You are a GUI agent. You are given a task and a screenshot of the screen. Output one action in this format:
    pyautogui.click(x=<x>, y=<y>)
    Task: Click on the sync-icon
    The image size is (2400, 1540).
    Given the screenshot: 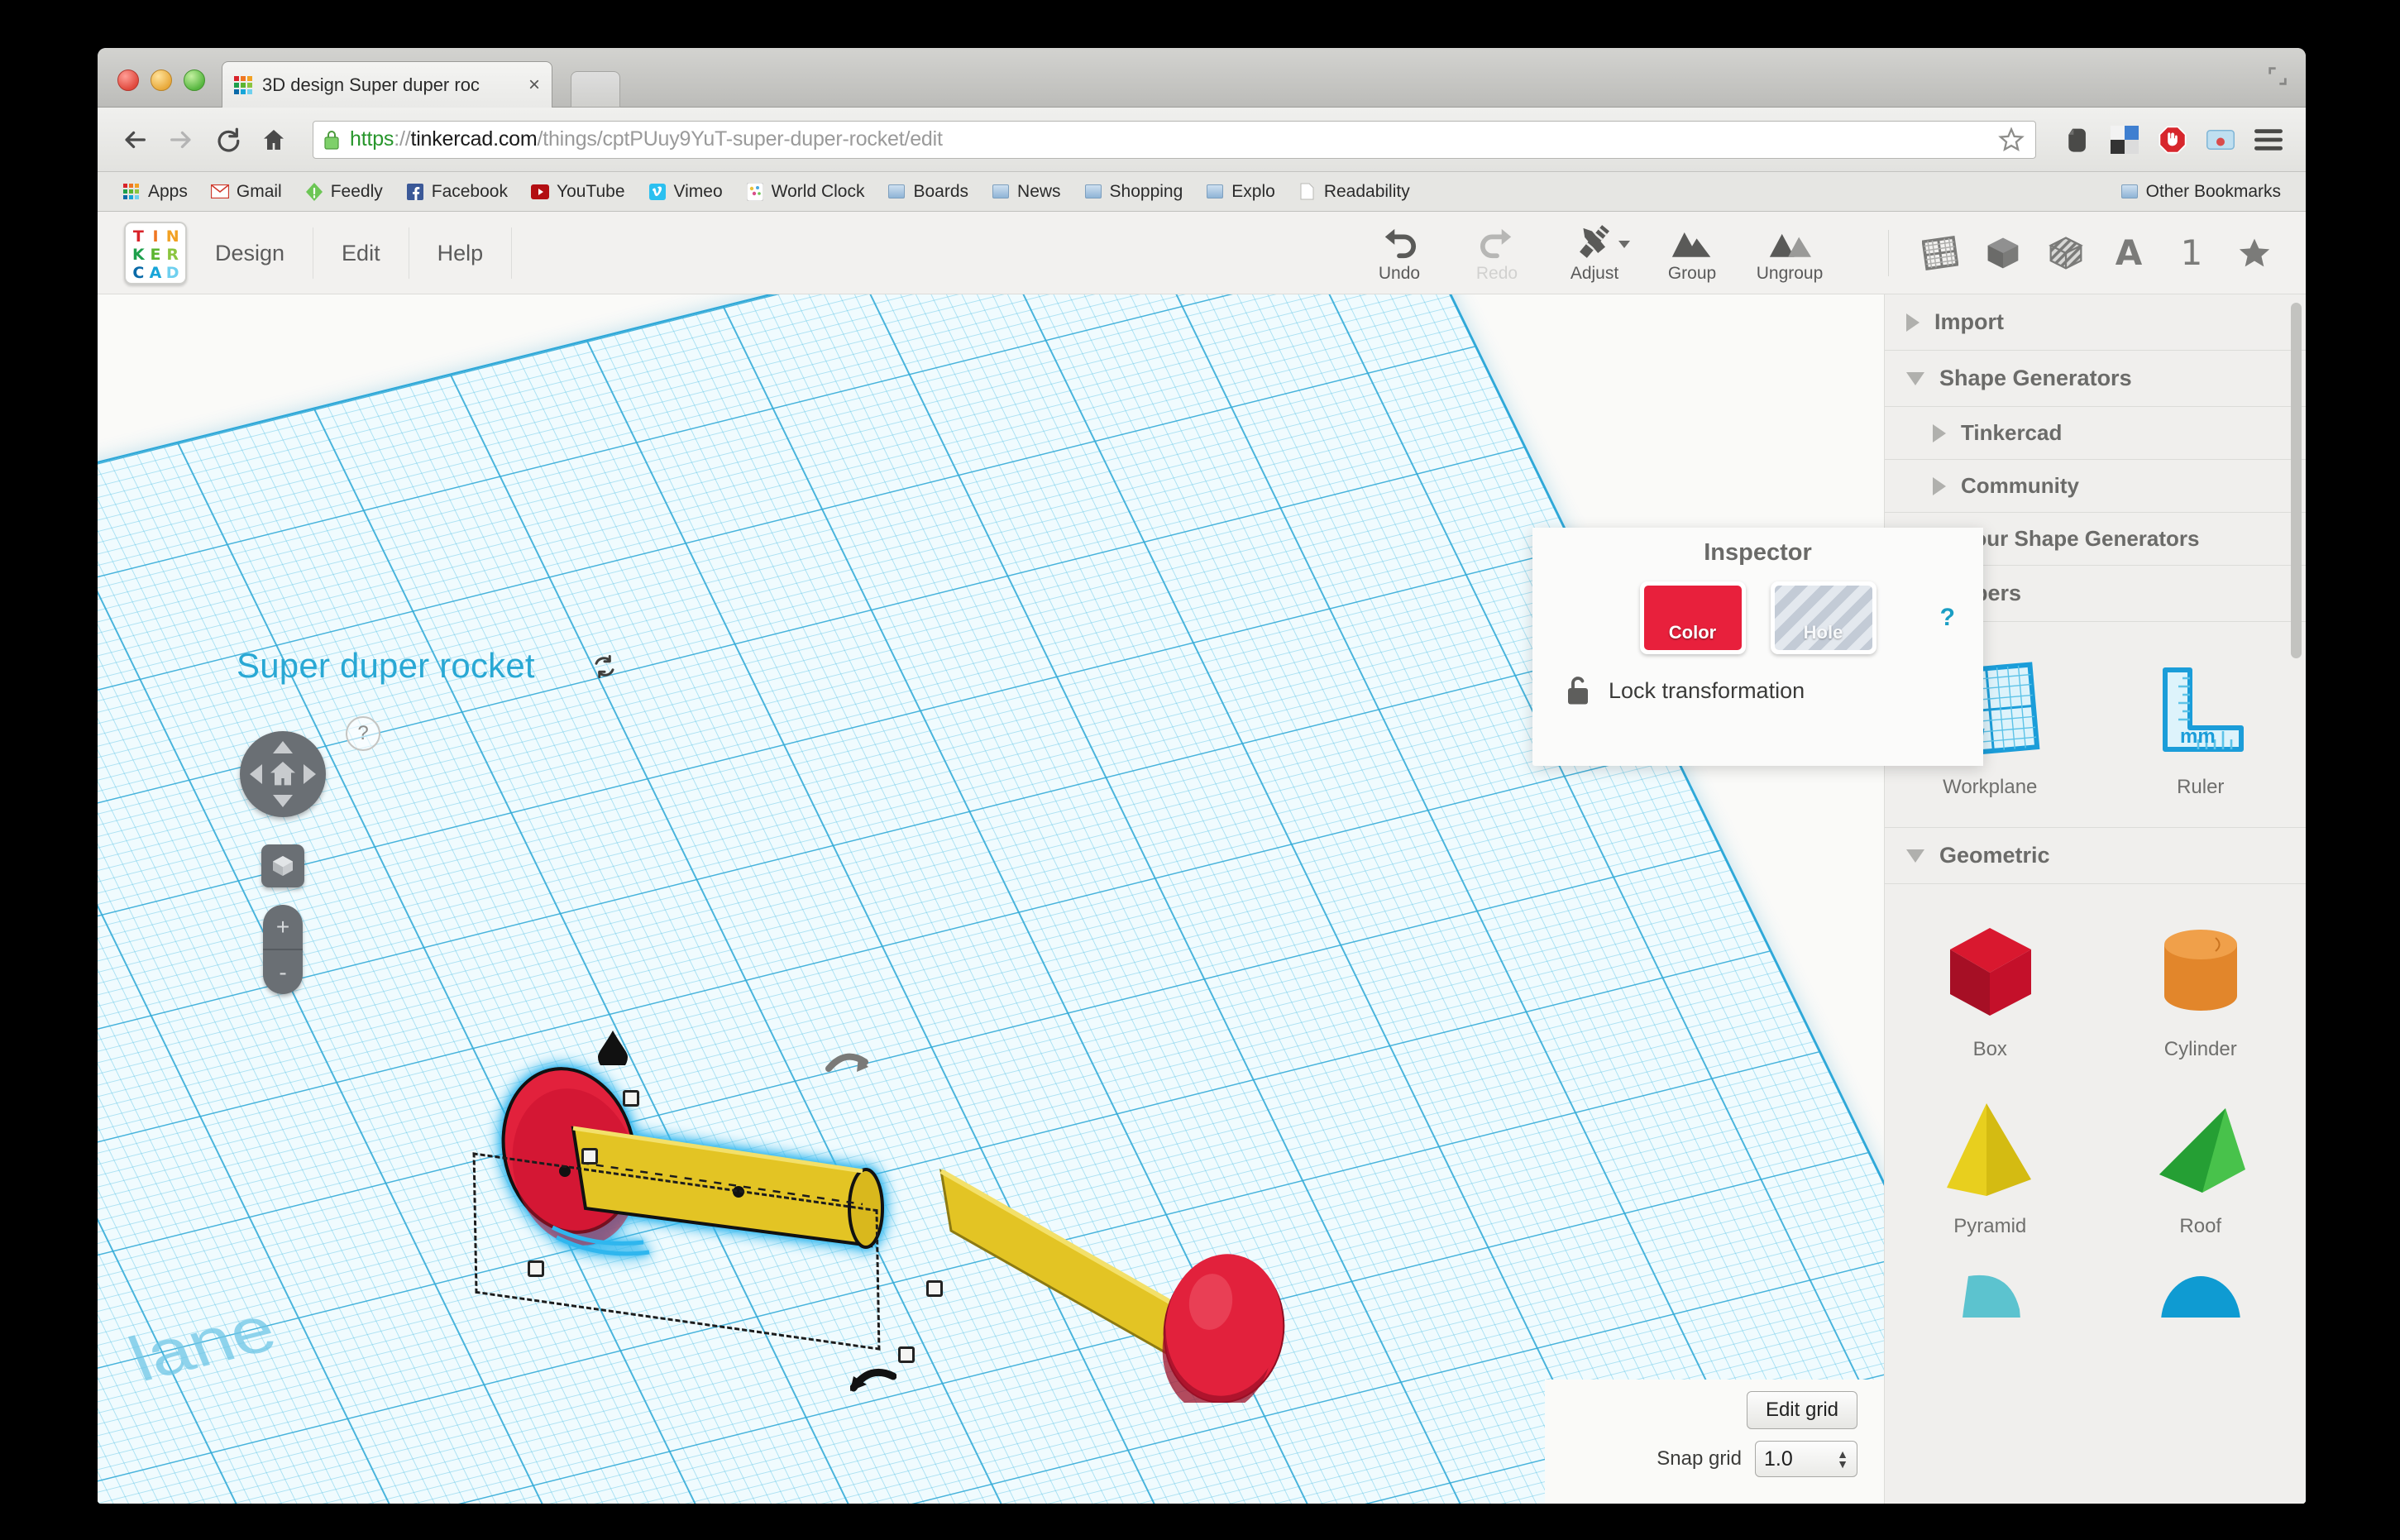 What is the action you would take?
    pyautogui.click(x=605, y=670)
    